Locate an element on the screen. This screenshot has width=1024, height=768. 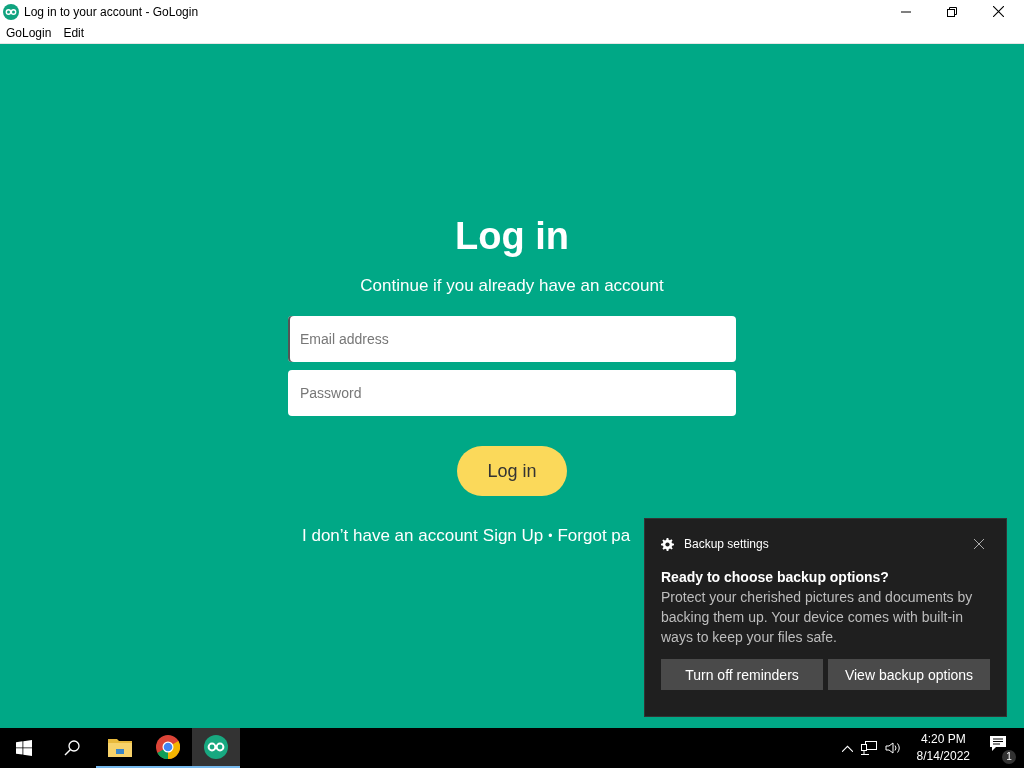
password-field: Password is located at coordinates (512, 393).